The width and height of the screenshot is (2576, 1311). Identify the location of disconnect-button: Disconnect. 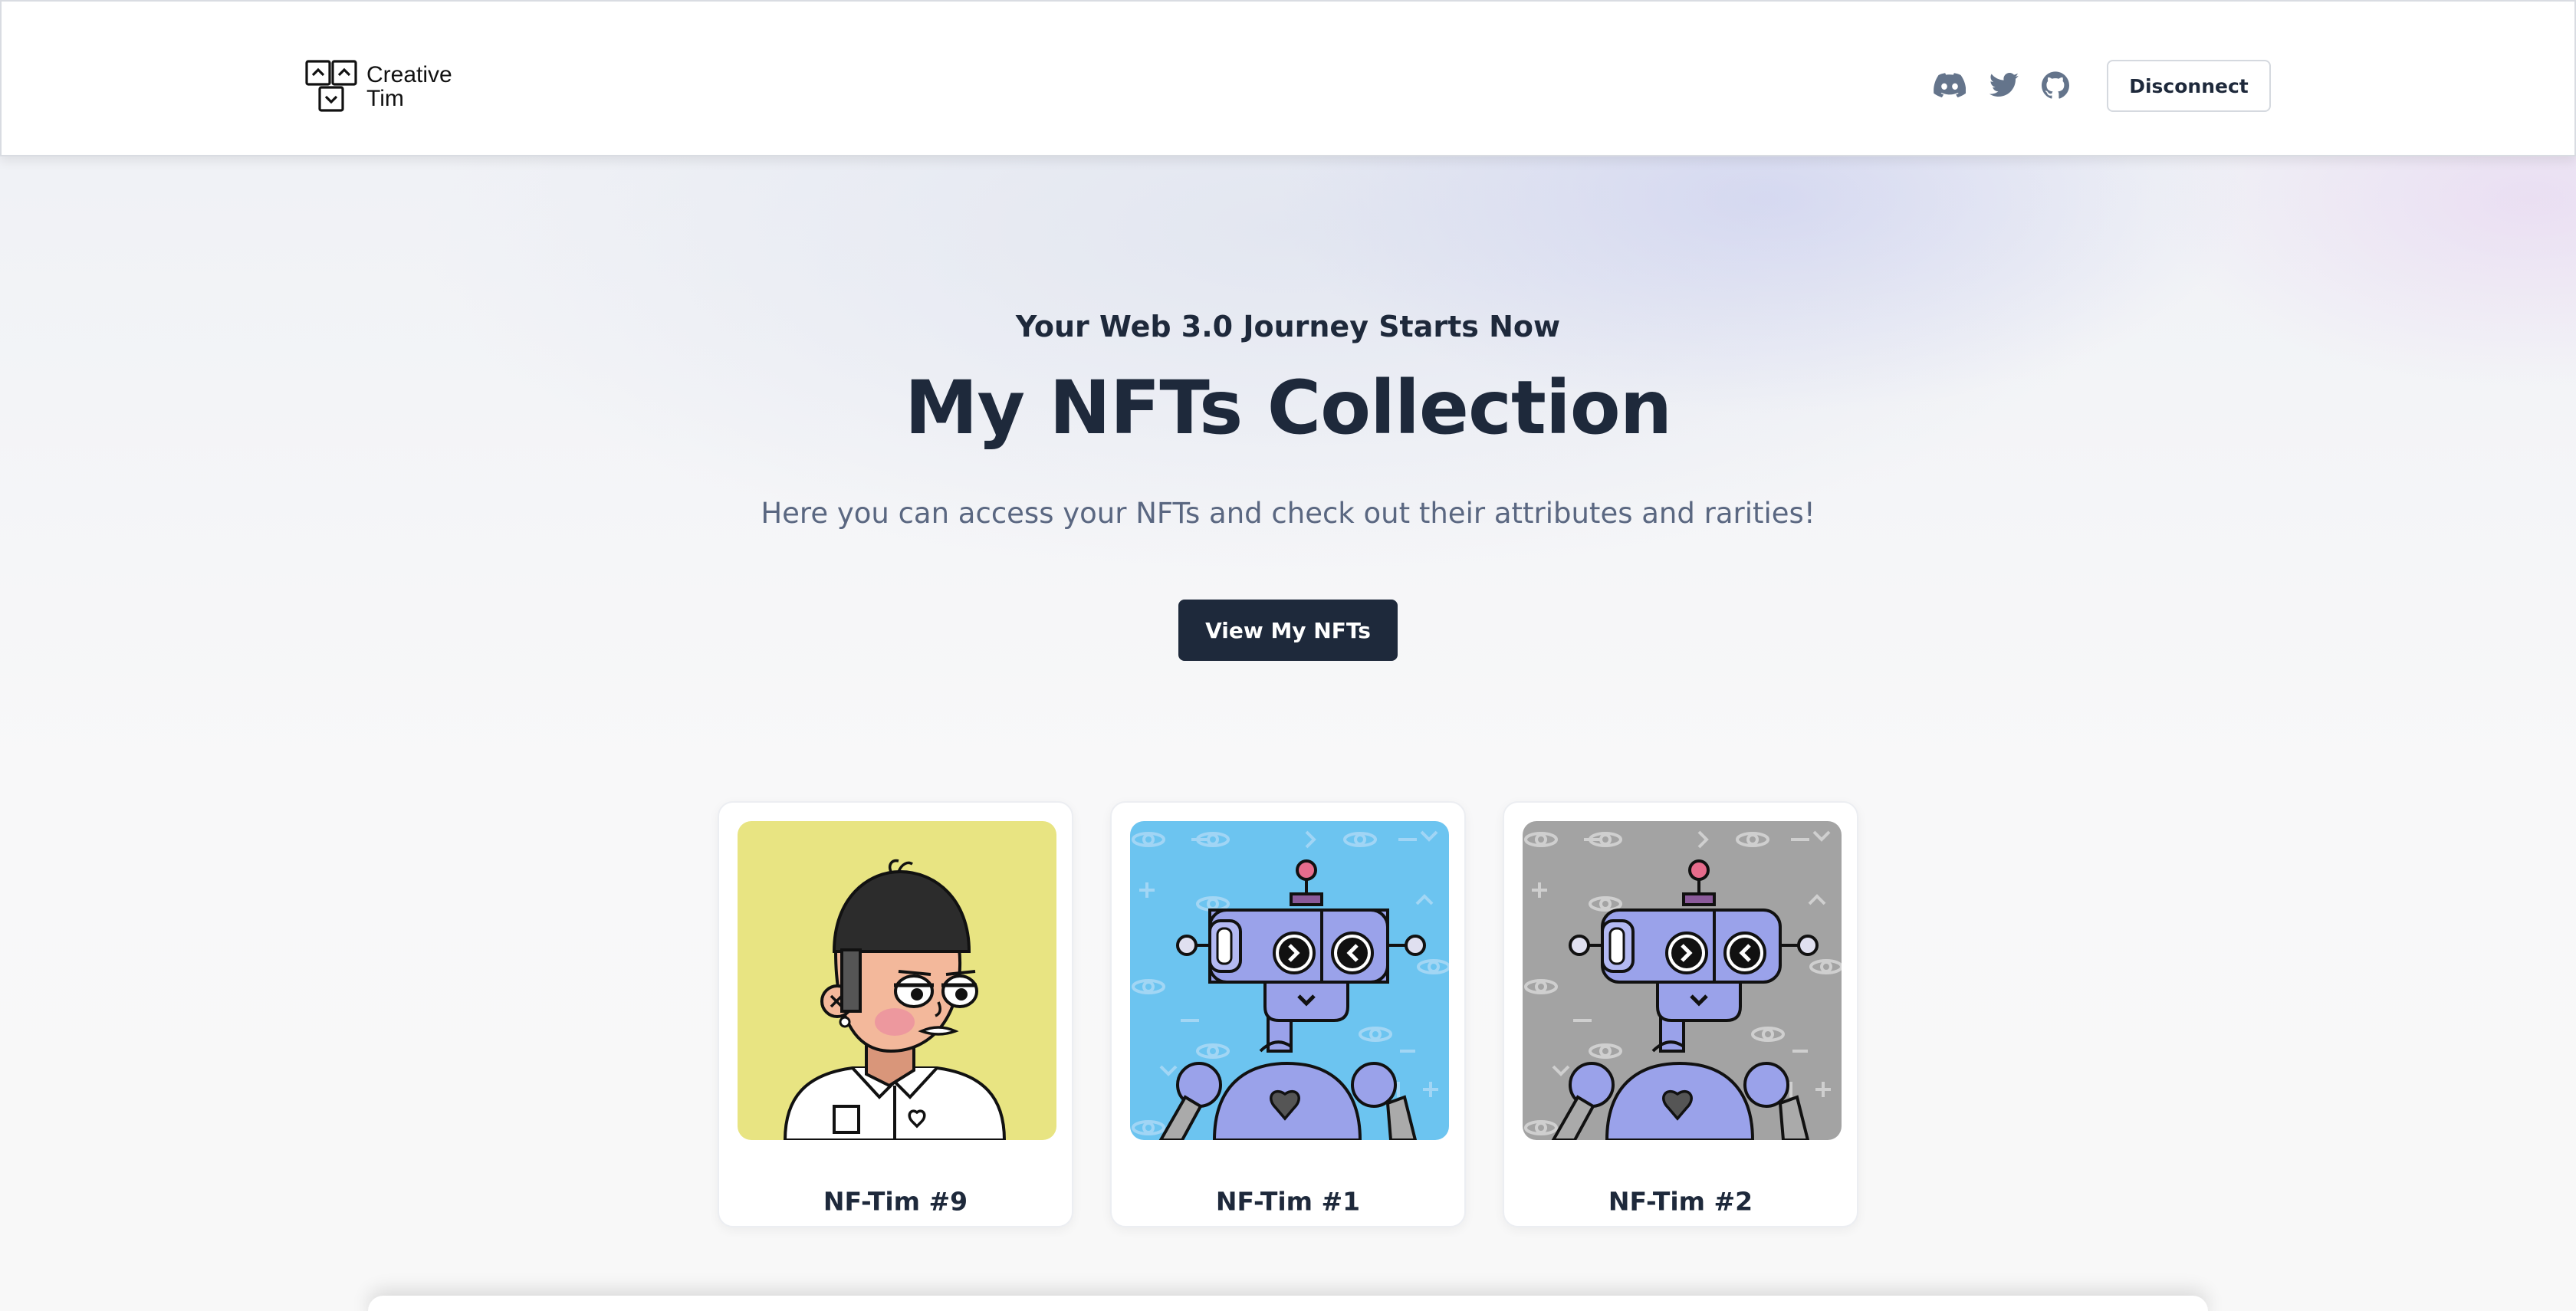
(2189, 86).